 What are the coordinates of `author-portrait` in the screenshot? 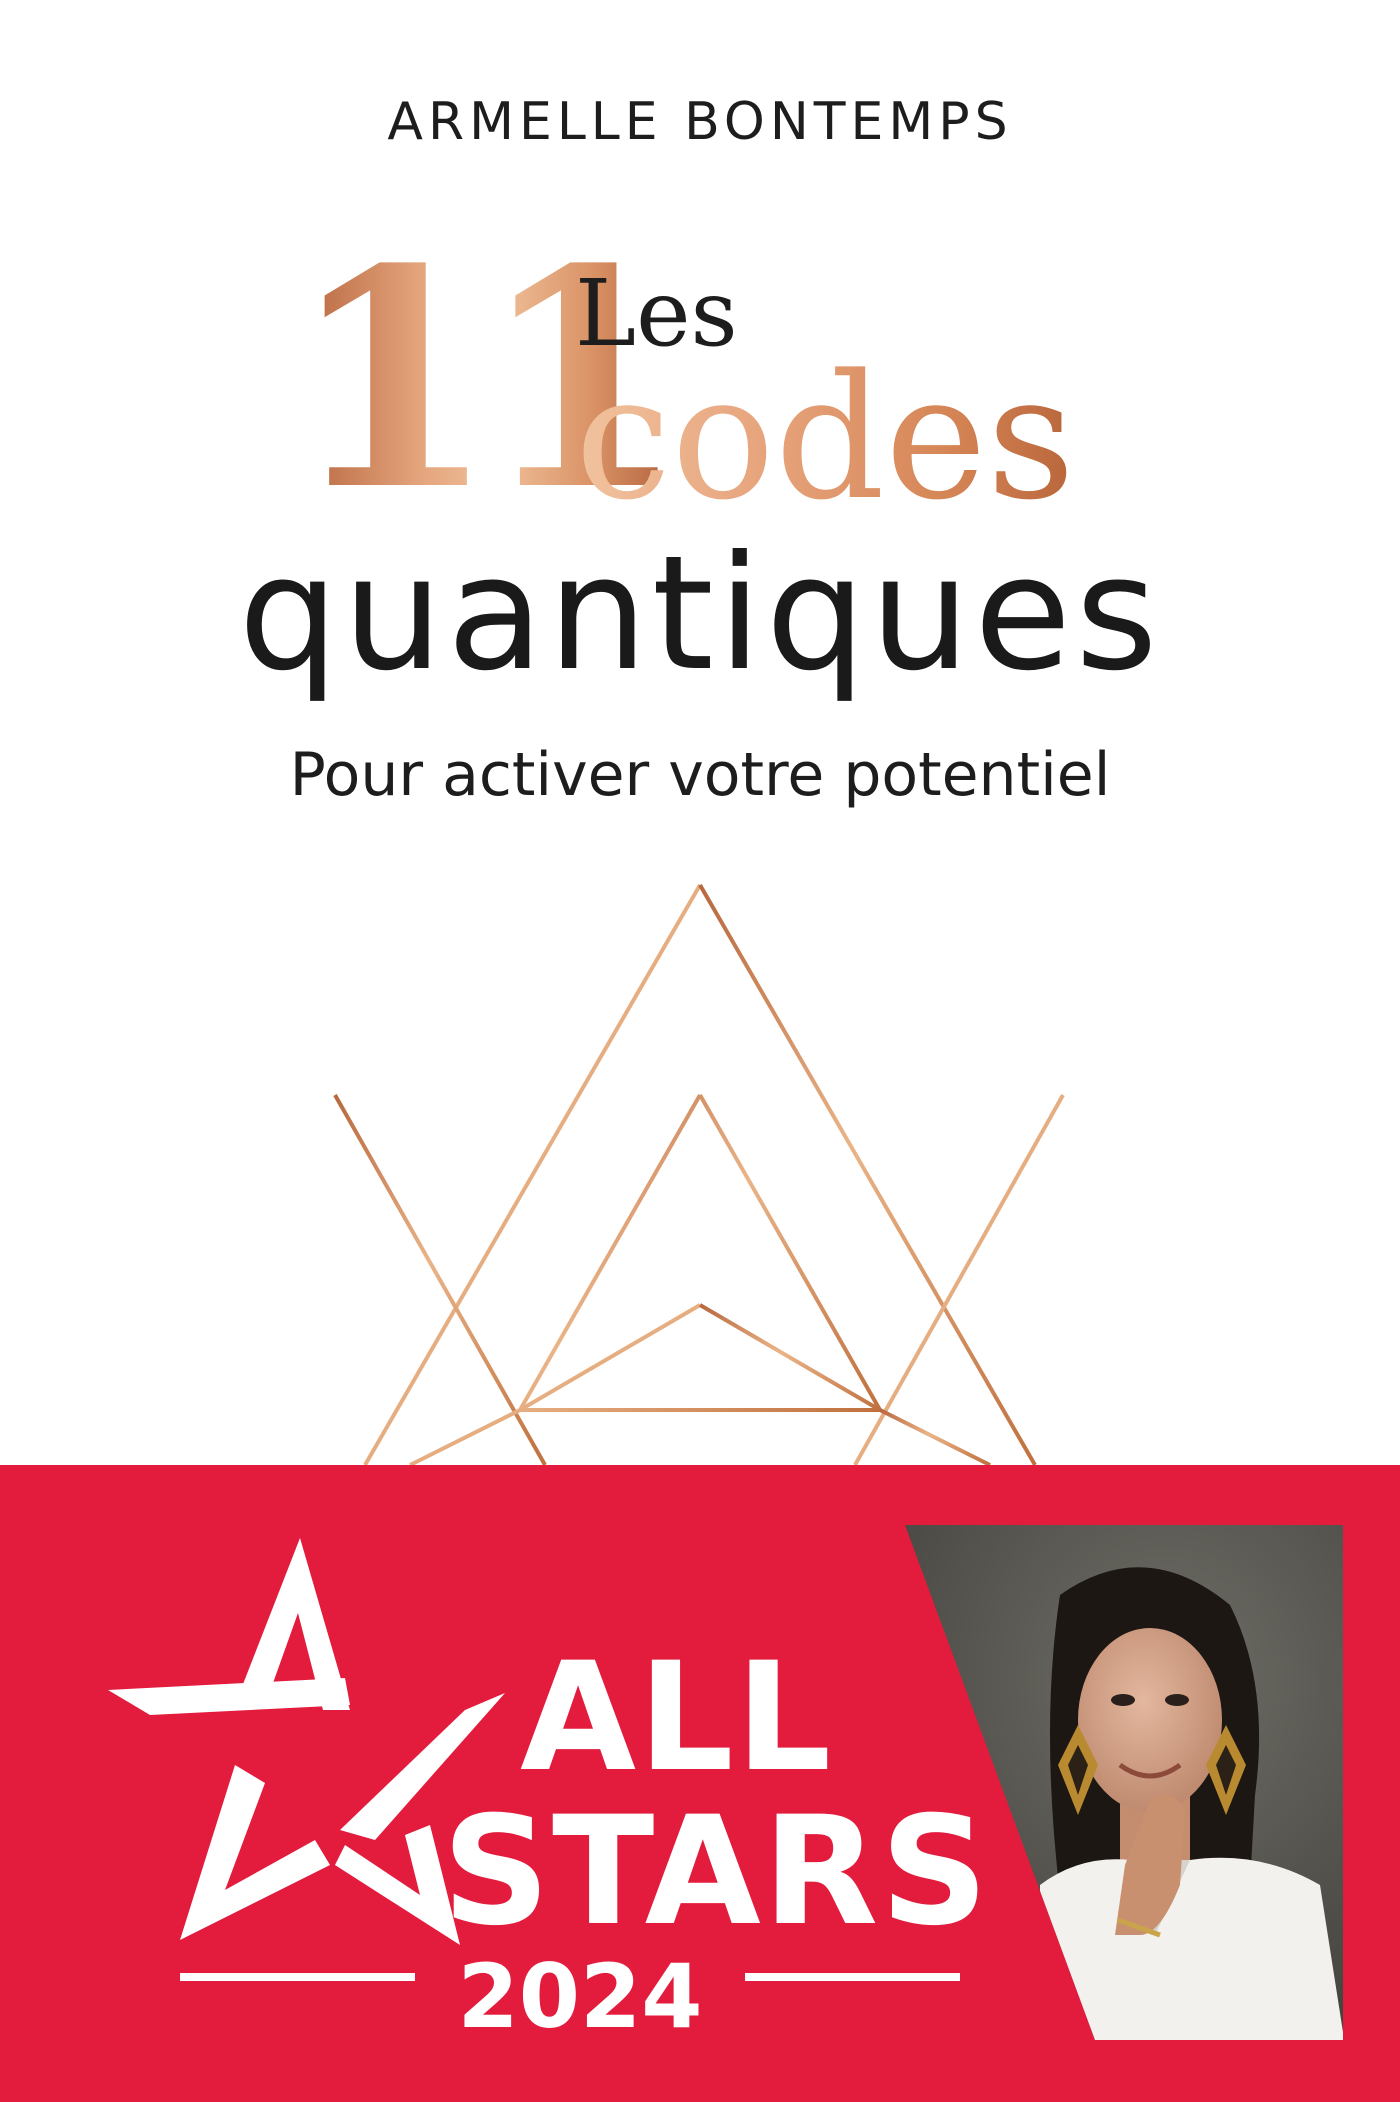 It's located at (1124, 1782).